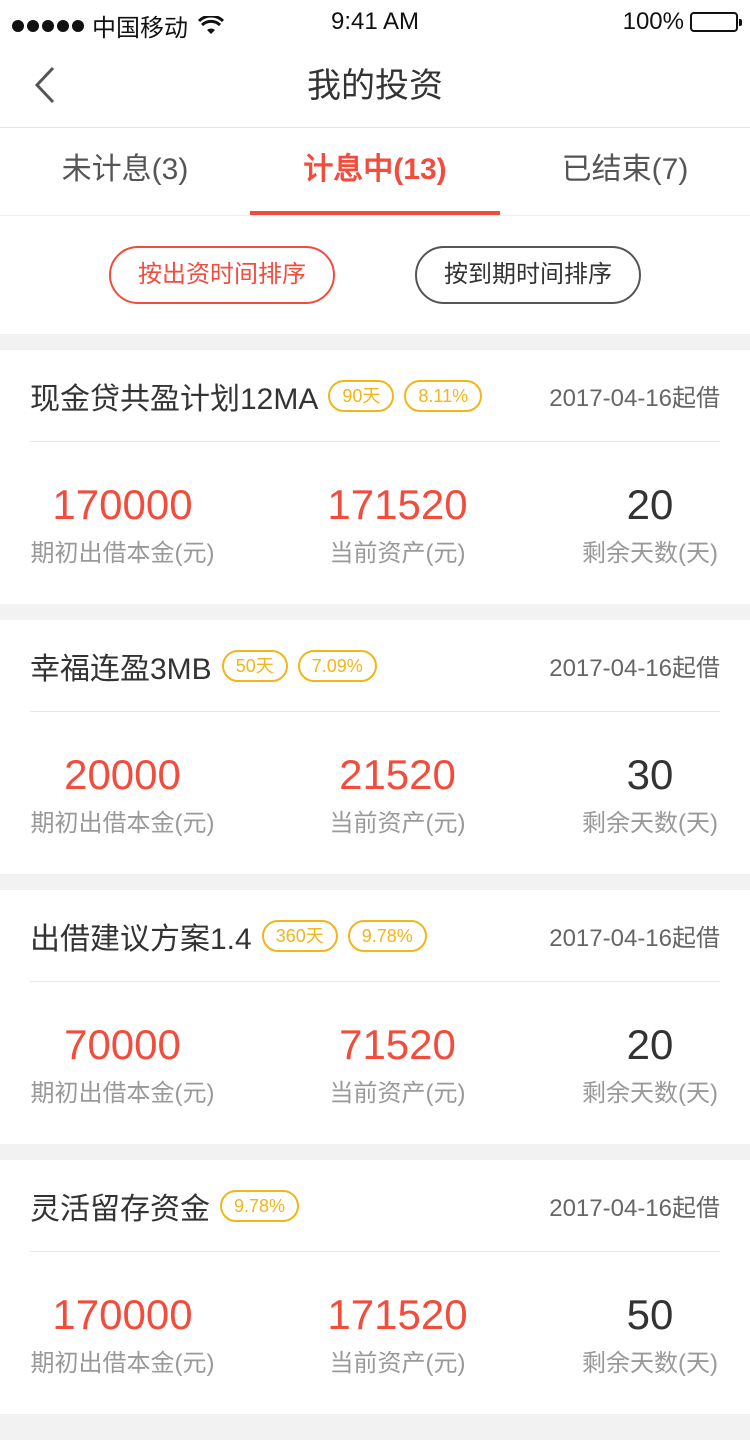 This screenshot has width=750, height=1440. I want to click on card-body: 70000 期初出借本金(元) 71520 当前资产(元) 20 剩余天数(天), so click(375, 1063).